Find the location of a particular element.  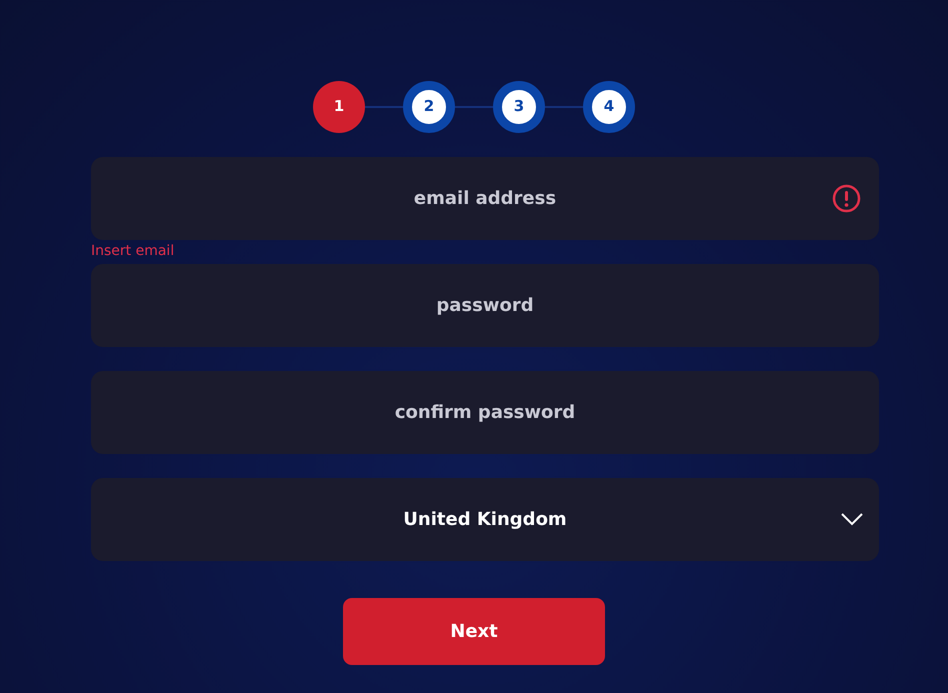

error-message: Insert email is located at coordinates (133, 251).